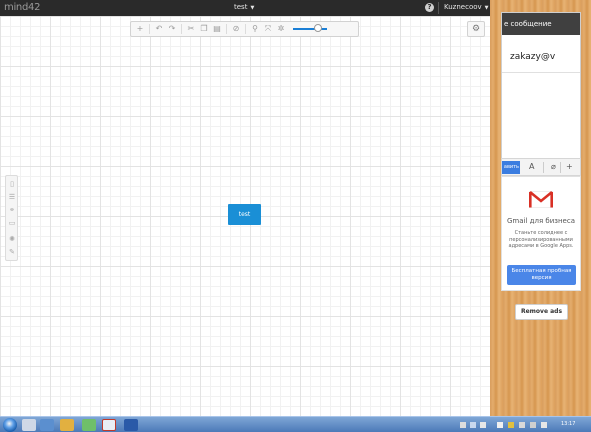 This screenshot has width=591, height=432. What do you see at coordinates (568, 424) in the screenshot?
I see `clock: 13:17` at bounding box center [568, 424].